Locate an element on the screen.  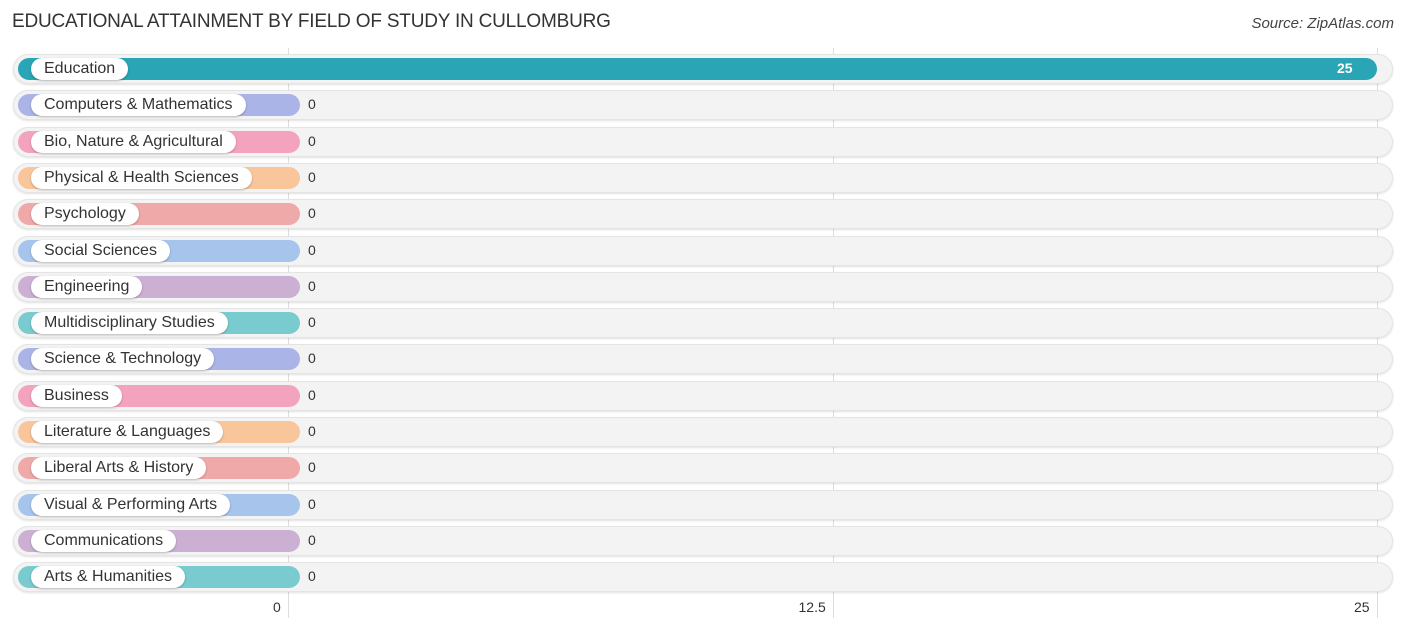
category-label: Physical & Health Sciences is located at coordinates (141, 177).